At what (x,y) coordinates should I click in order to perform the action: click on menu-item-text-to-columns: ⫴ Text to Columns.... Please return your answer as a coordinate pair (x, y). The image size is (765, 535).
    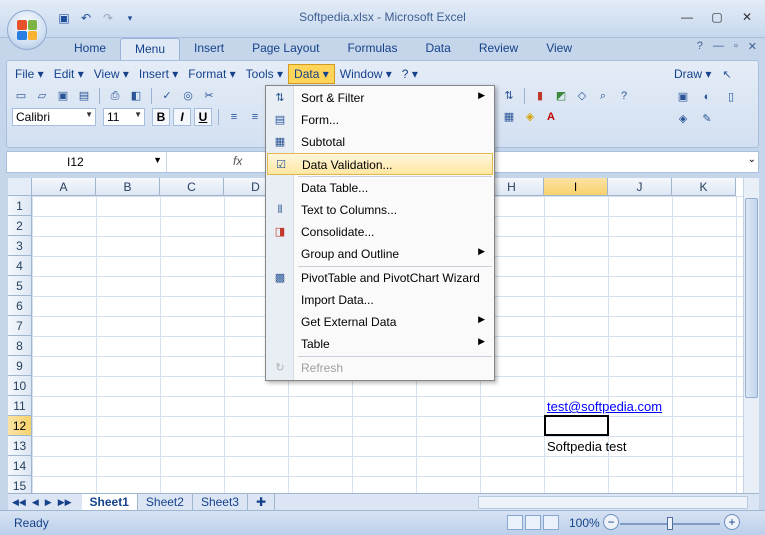
    Looking at the image, I should click on (380, 210).